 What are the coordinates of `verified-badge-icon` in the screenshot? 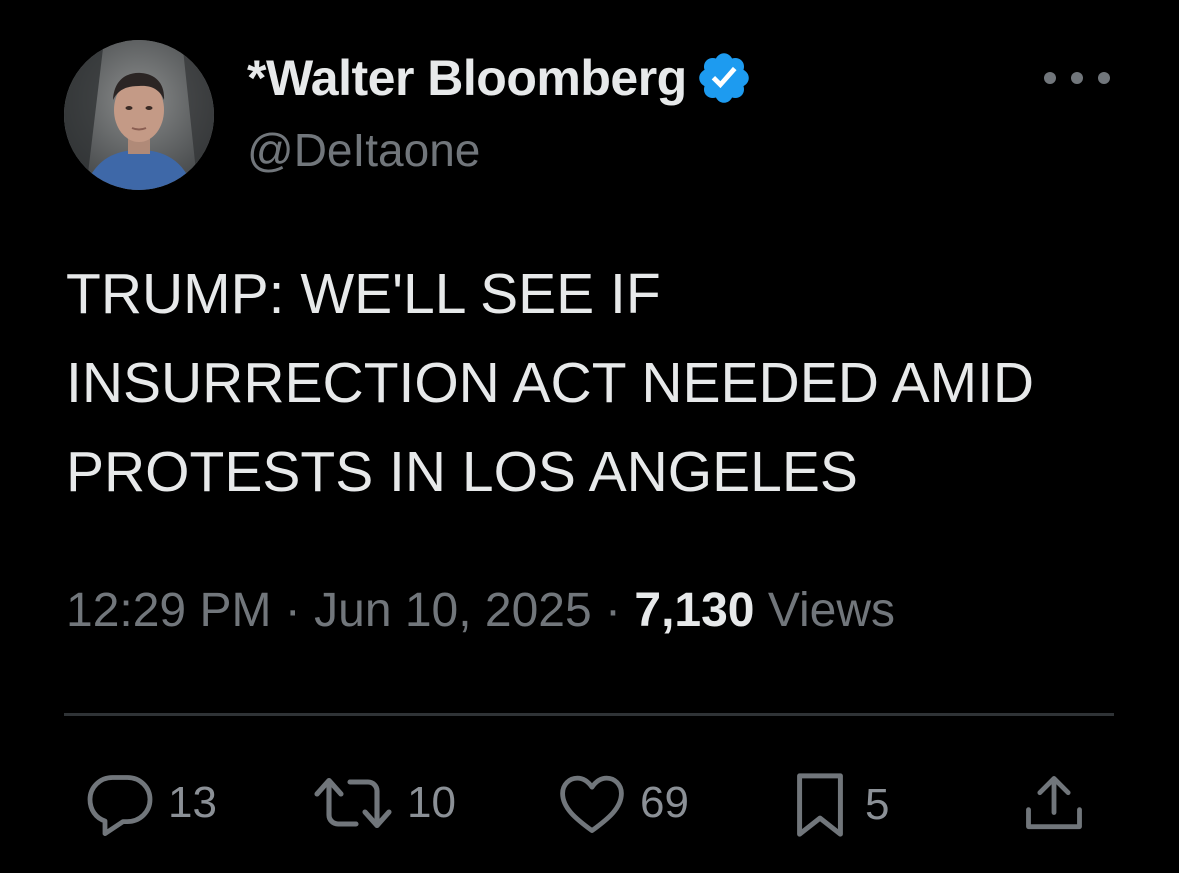 It's located at (724, 78).